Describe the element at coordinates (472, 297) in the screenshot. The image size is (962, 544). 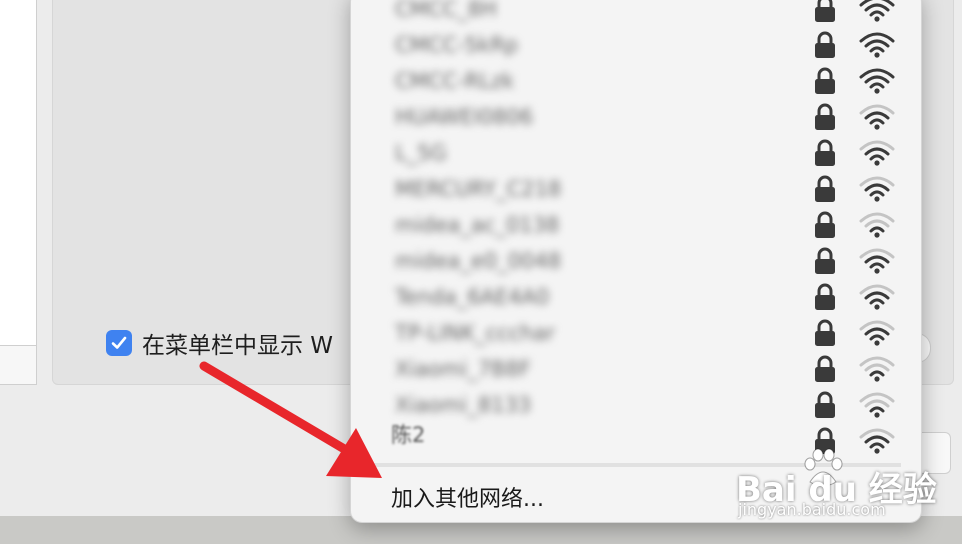
I see `network-name: Tenda_6AE4A0` at that location.